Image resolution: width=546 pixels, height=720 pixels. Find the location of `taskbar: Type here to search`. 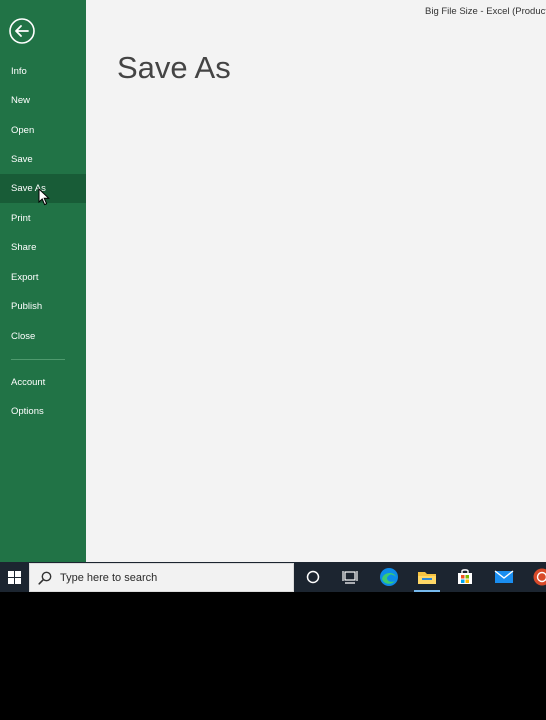

taskbar: Type here to search is located at coordinates (273, 577).